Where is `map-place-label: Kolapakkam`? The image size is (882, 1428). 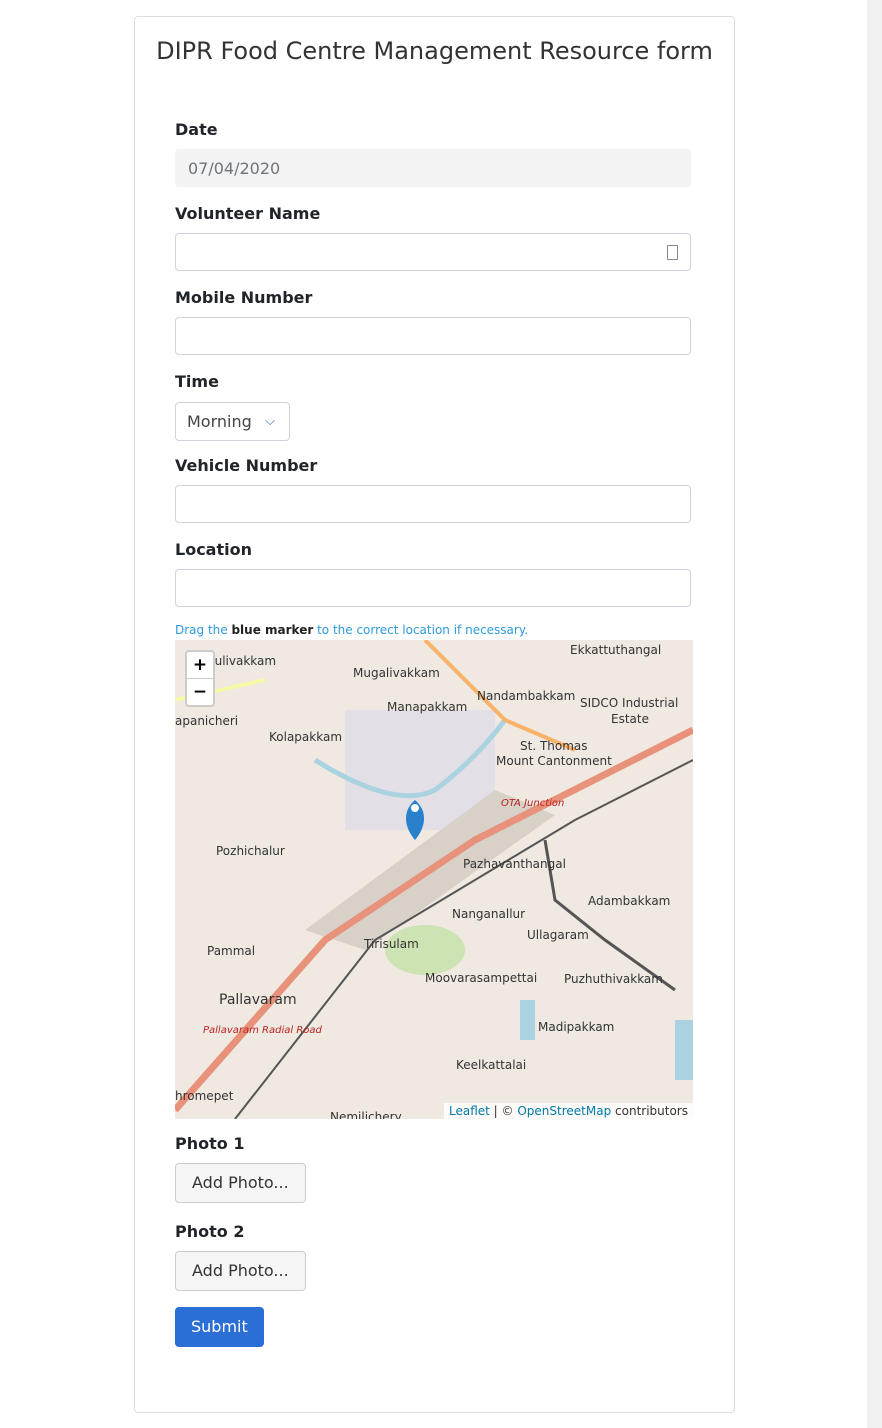
map-place-label: Kolapakkam is located at coordinates (306, 737).